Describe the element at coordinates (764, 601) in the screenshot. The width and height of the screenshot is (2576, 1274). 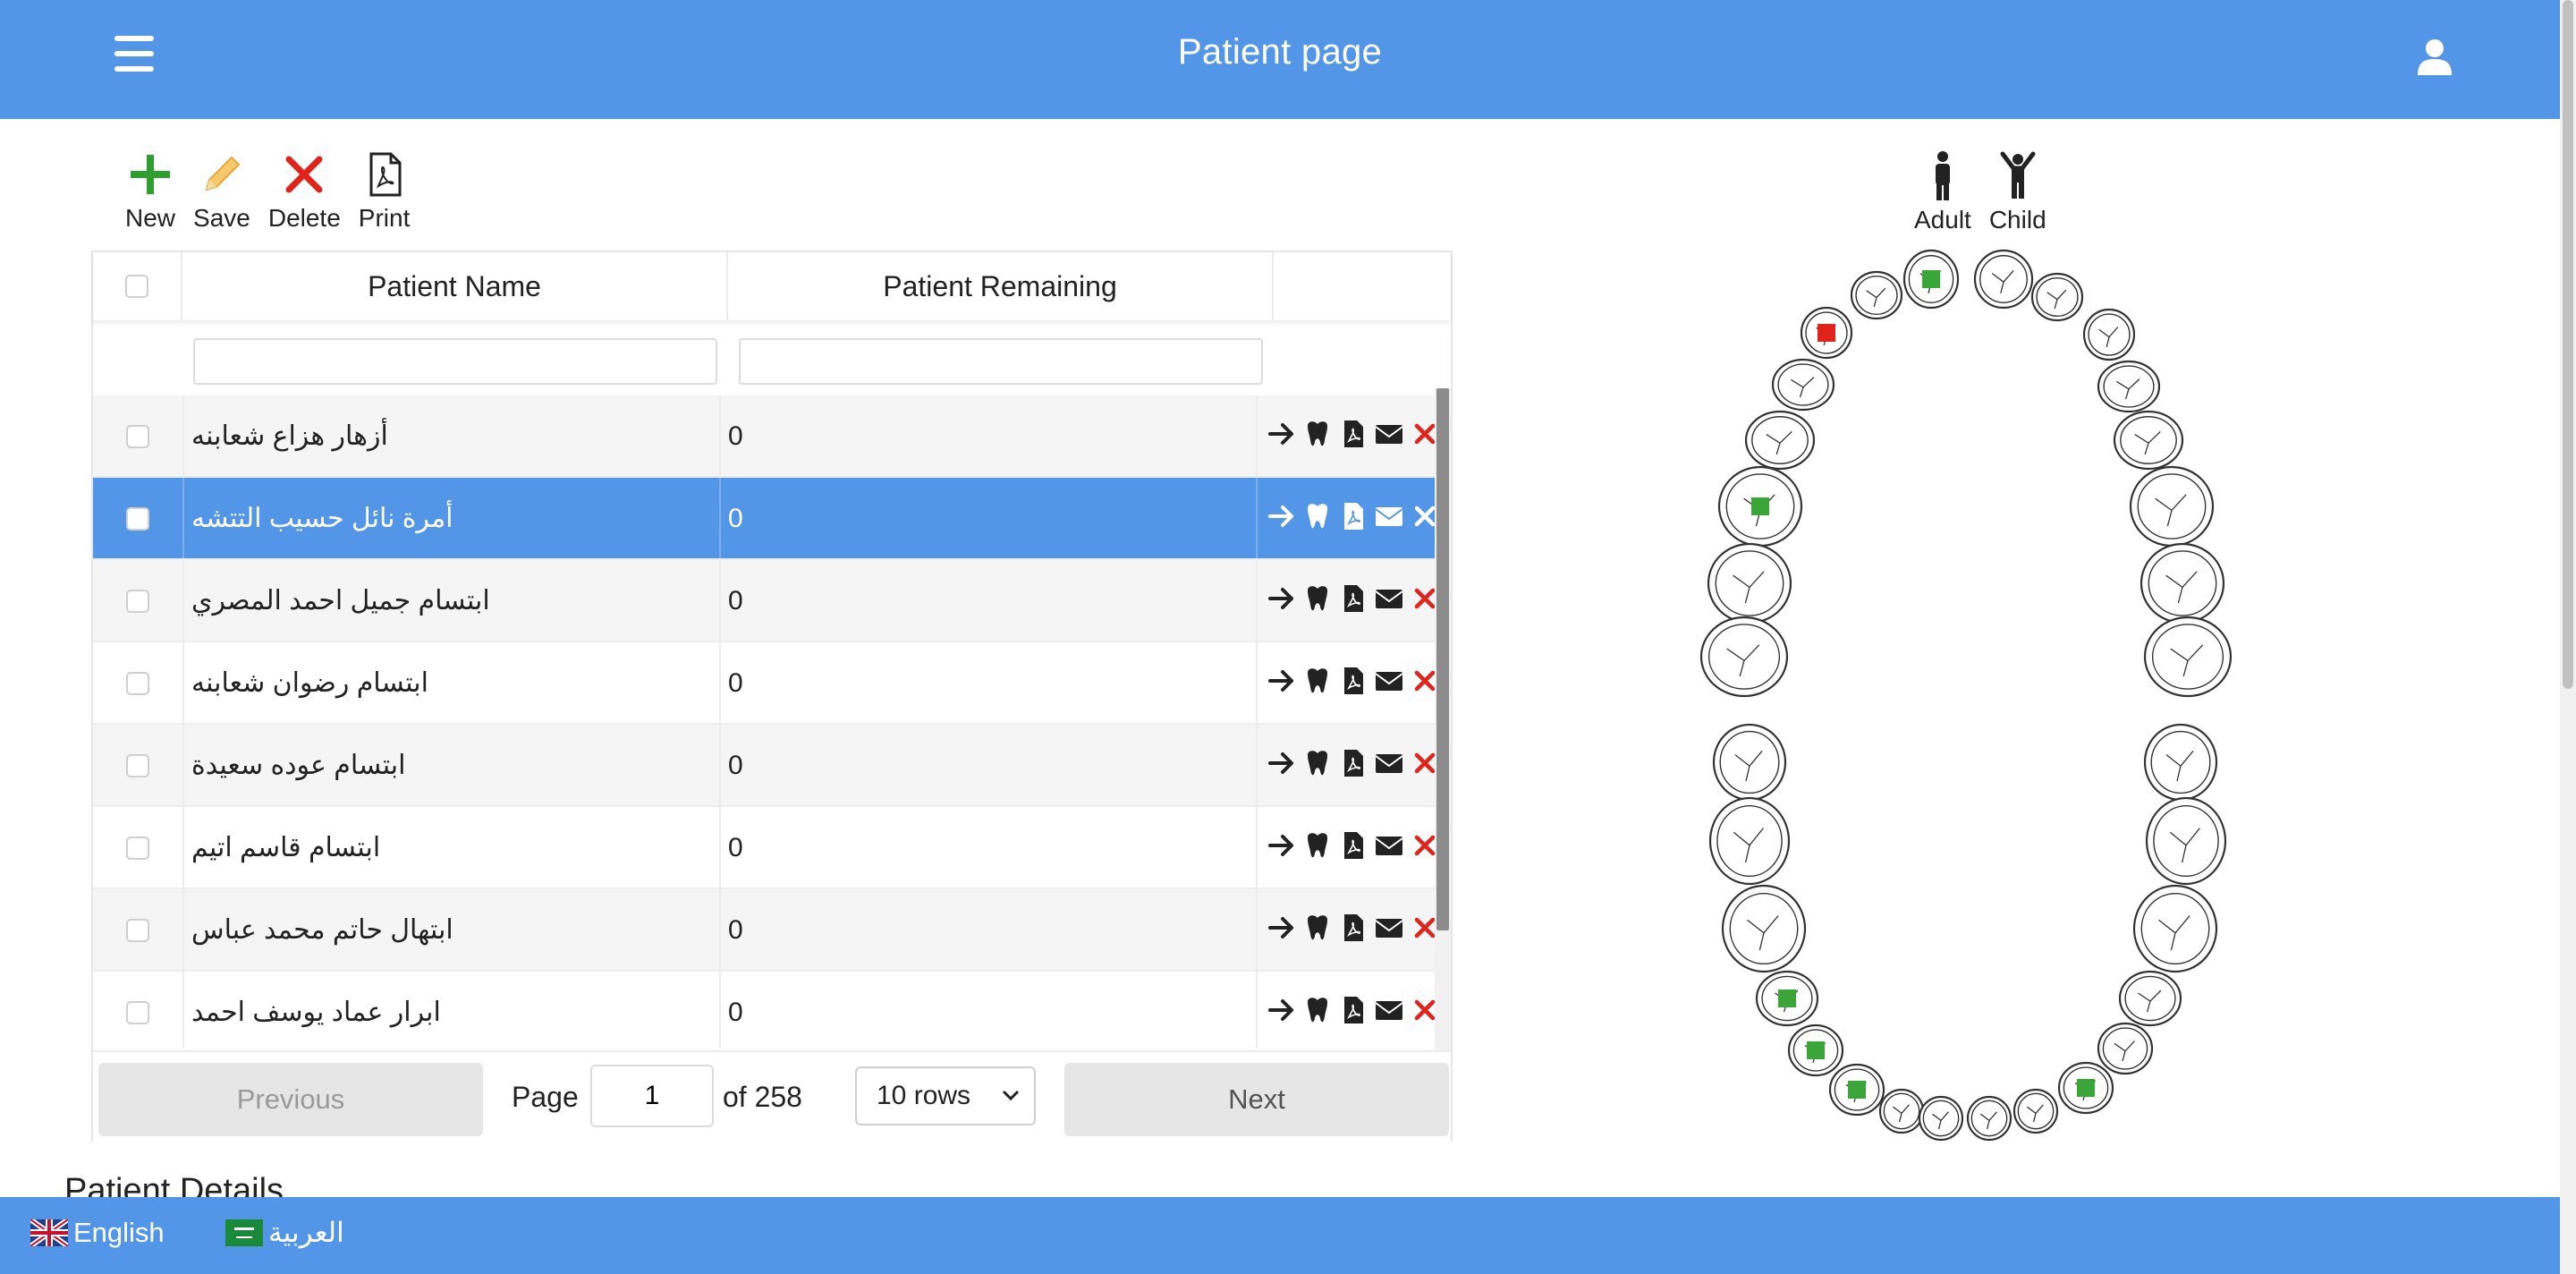
I see `table-row: ابتسام جميل احمد المصري 0` at that location.